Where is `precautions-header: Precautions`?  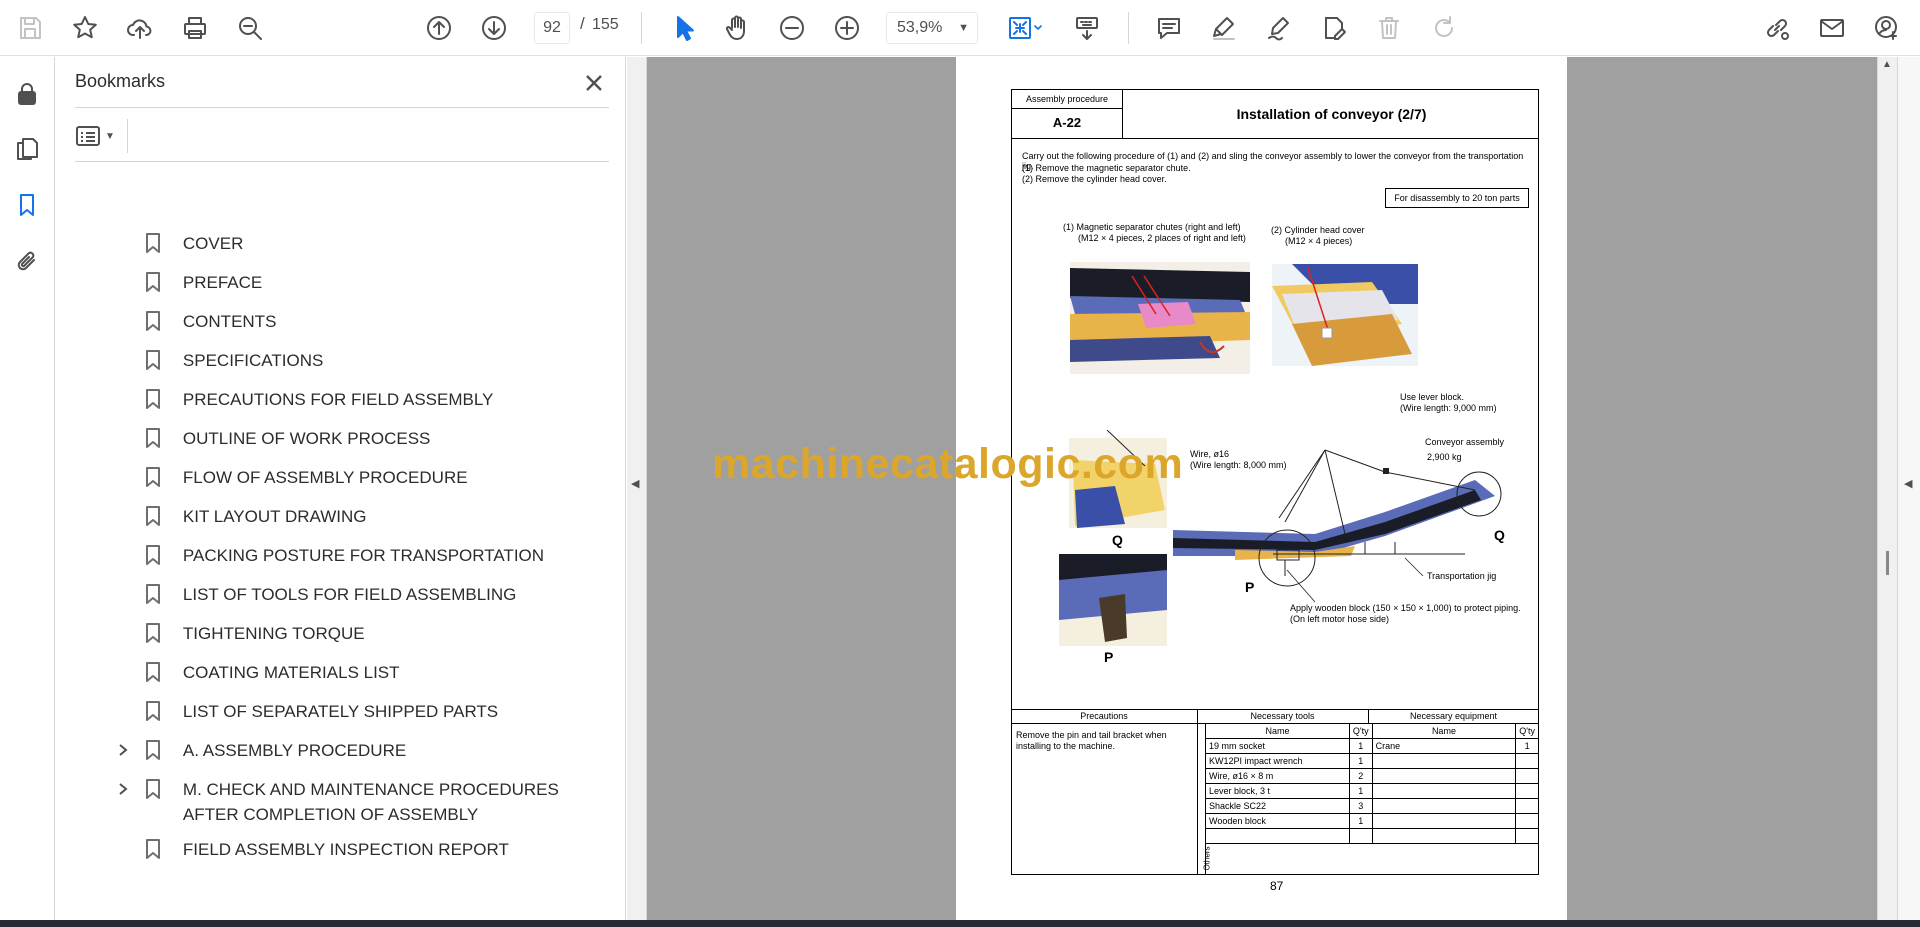 precautions-header: Precautions is located at coordinates (1104, 716).